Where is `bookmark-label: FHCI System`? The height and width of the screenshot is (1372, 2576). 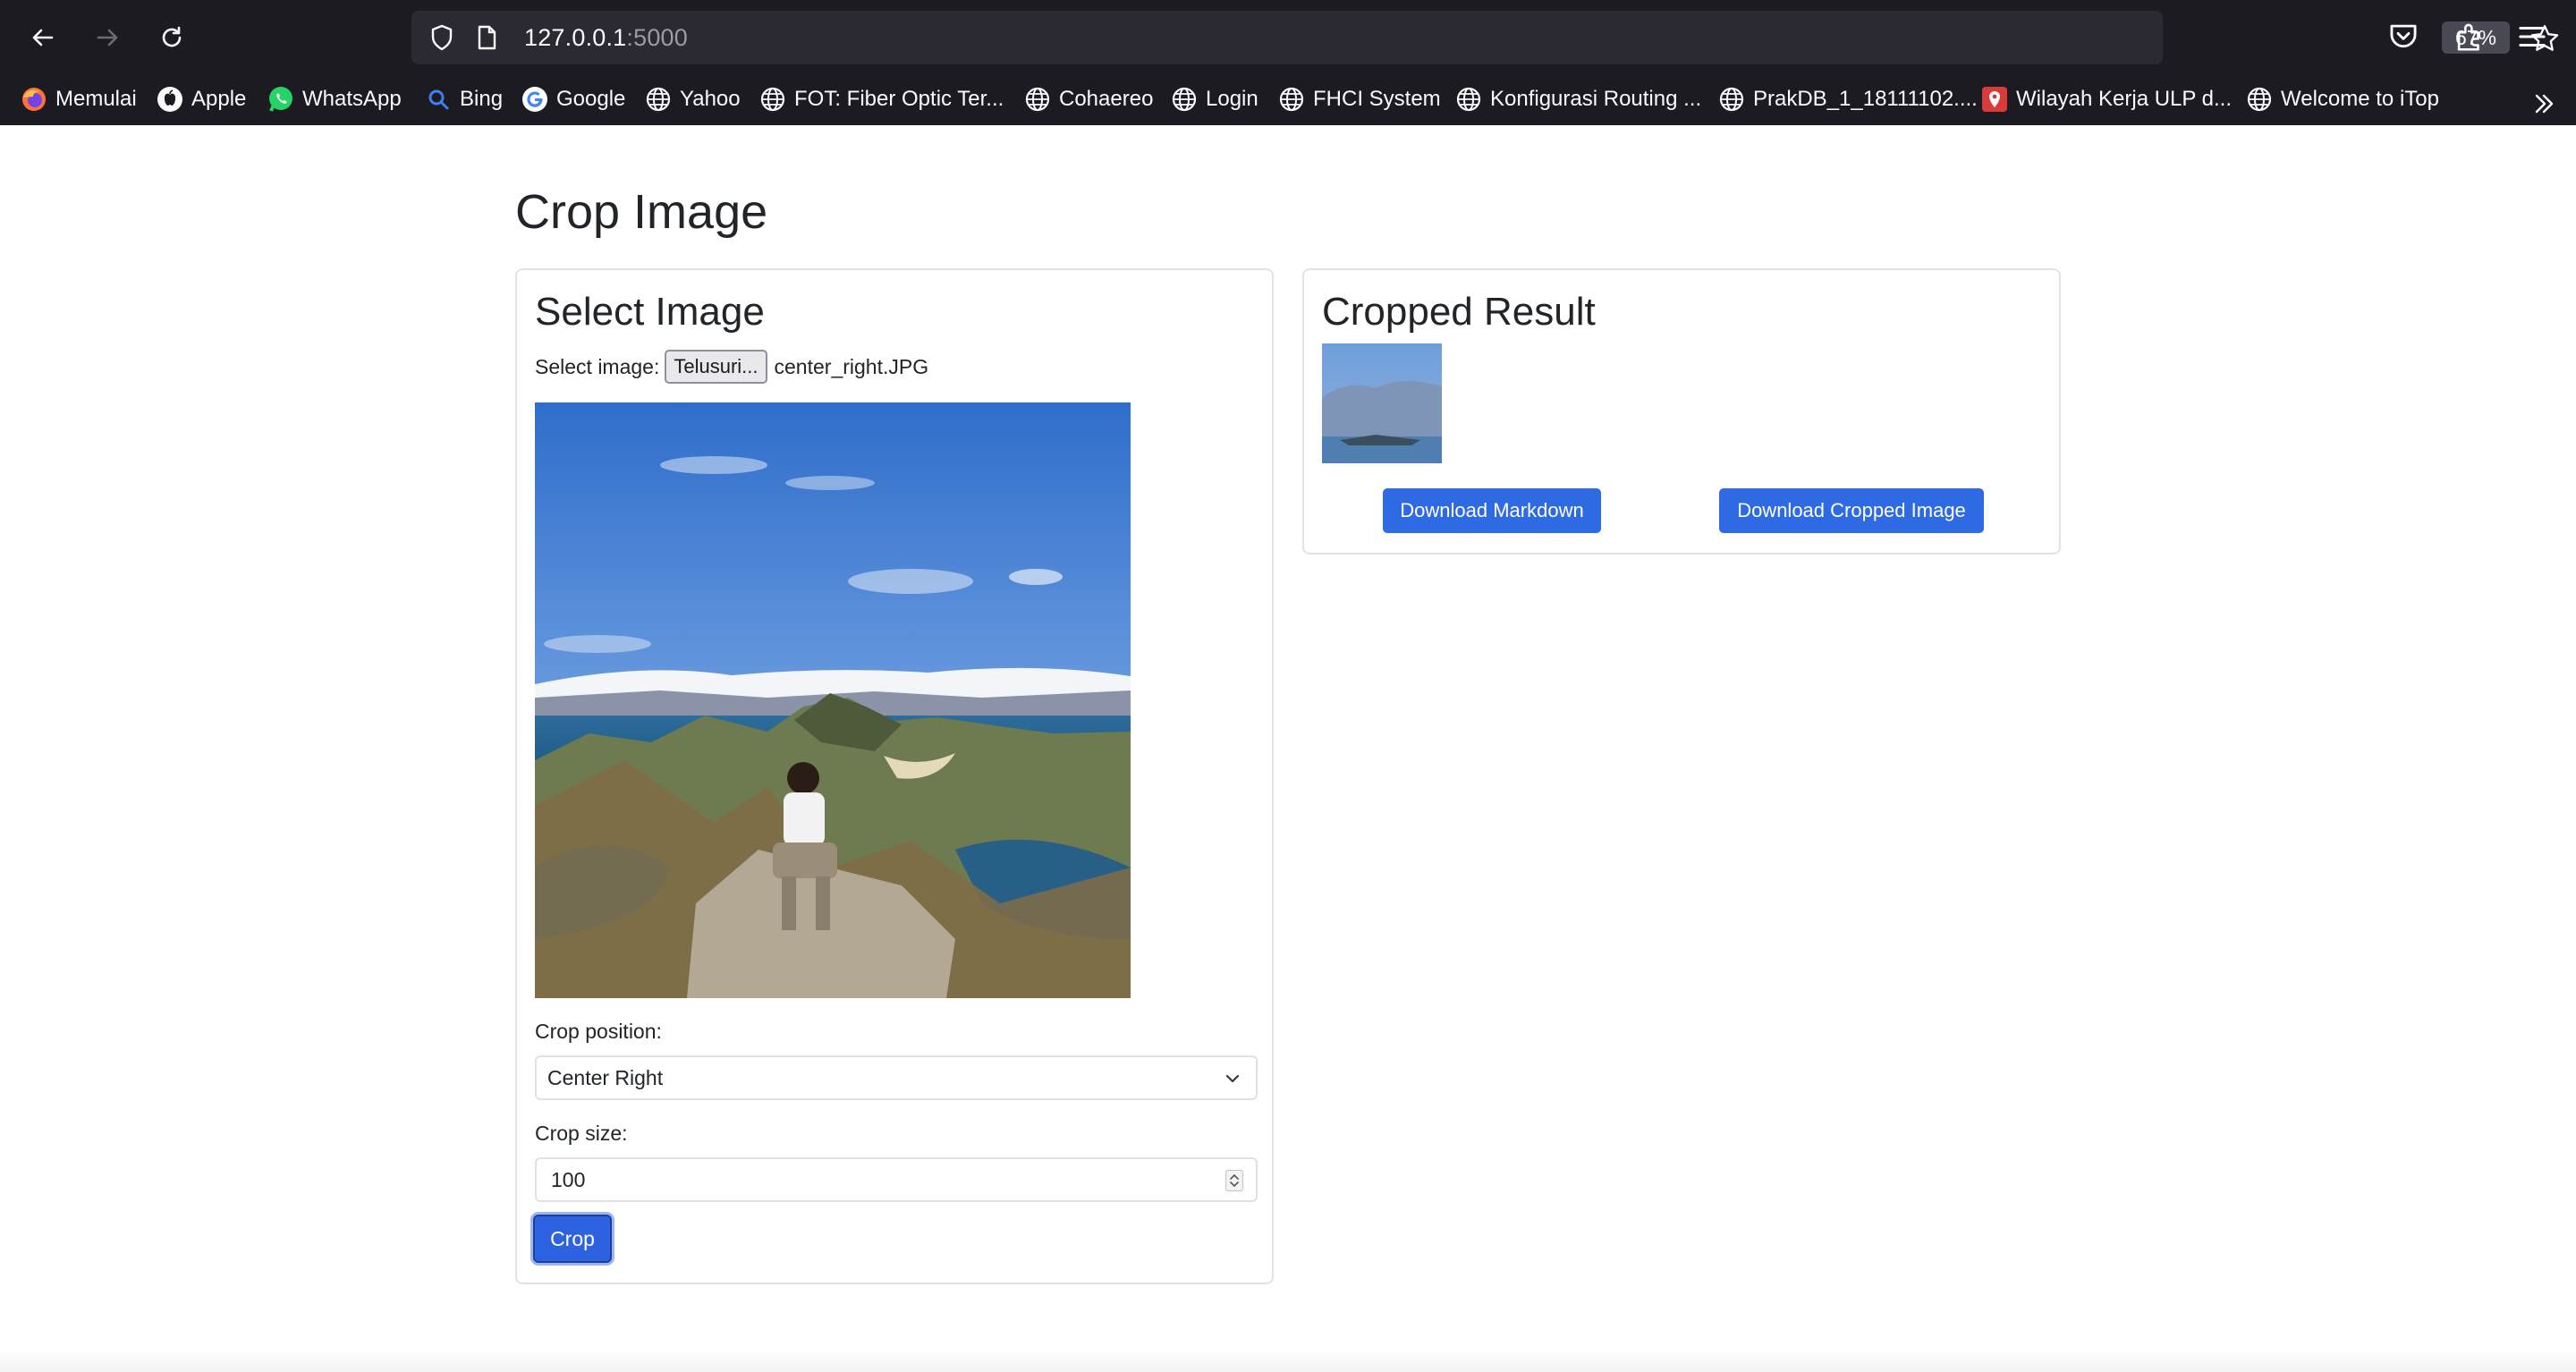
bookmark-label: FHCI System is located at coordinates (1377, 99).